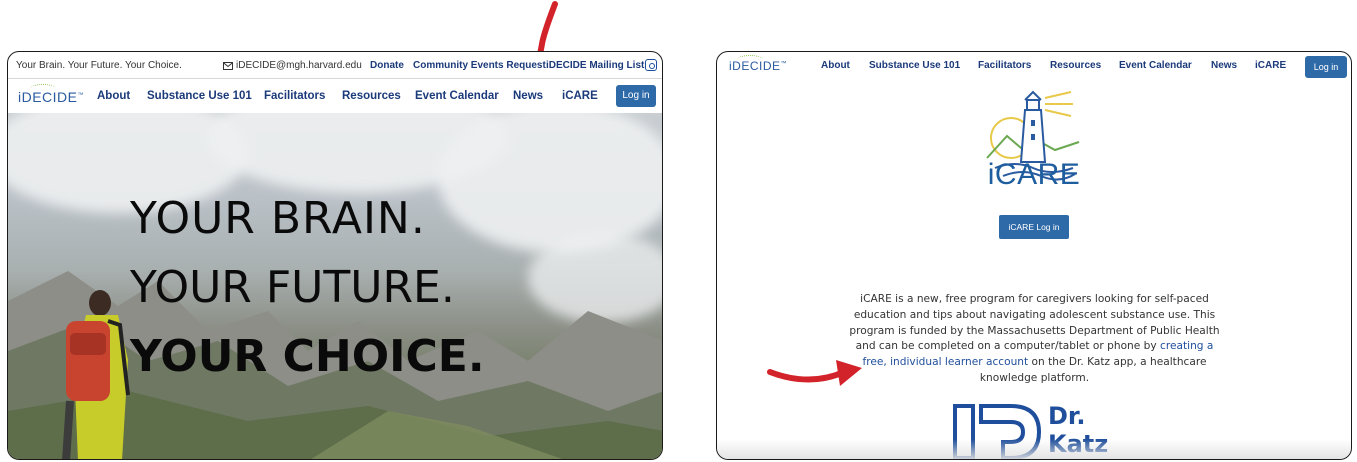  Describe the element at coordinates (1034, 227) in the screenshot. I see `icare-login-button: iCARE Log in` at that location.